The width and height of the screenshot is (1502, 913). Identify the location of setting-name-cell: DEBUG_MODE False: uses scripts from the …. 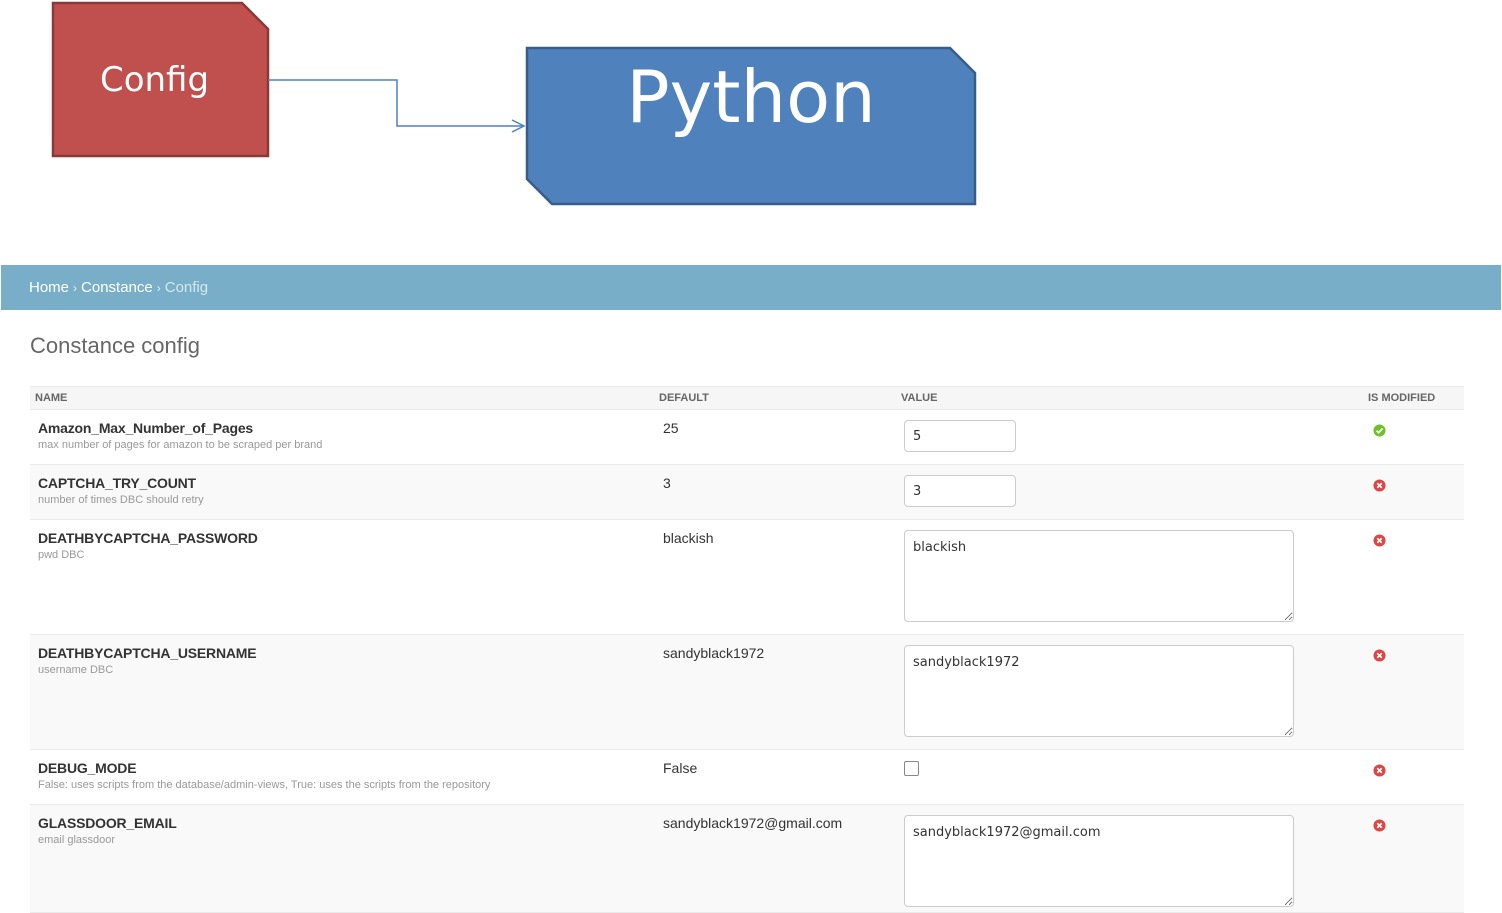
(342, 777).